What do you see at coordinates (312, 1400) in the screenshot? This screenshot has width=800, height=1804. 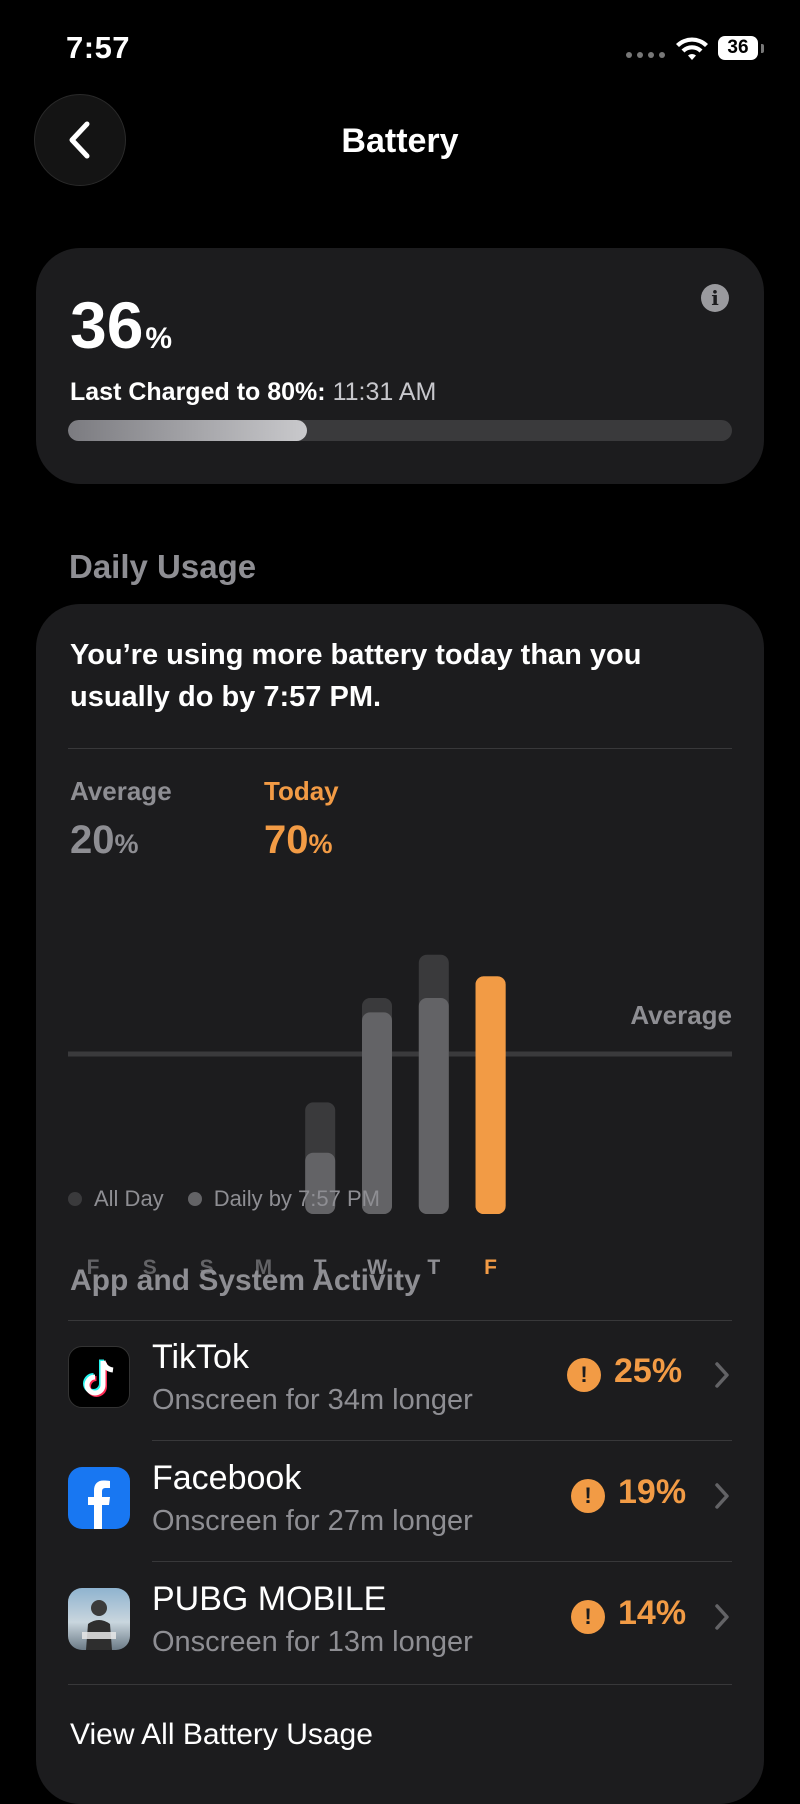 I see `app-onscreen-detail: Onscreen for 34m longer` at bounding box center [312, 1400].